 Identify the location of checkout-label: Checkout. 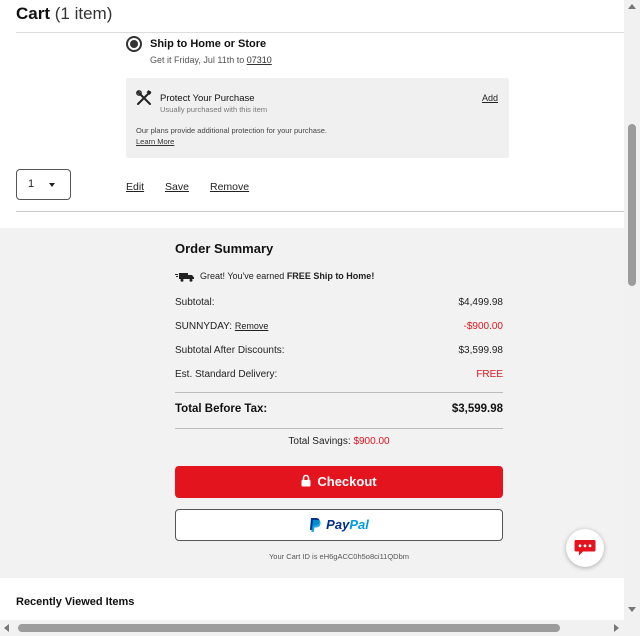
(347, 481).